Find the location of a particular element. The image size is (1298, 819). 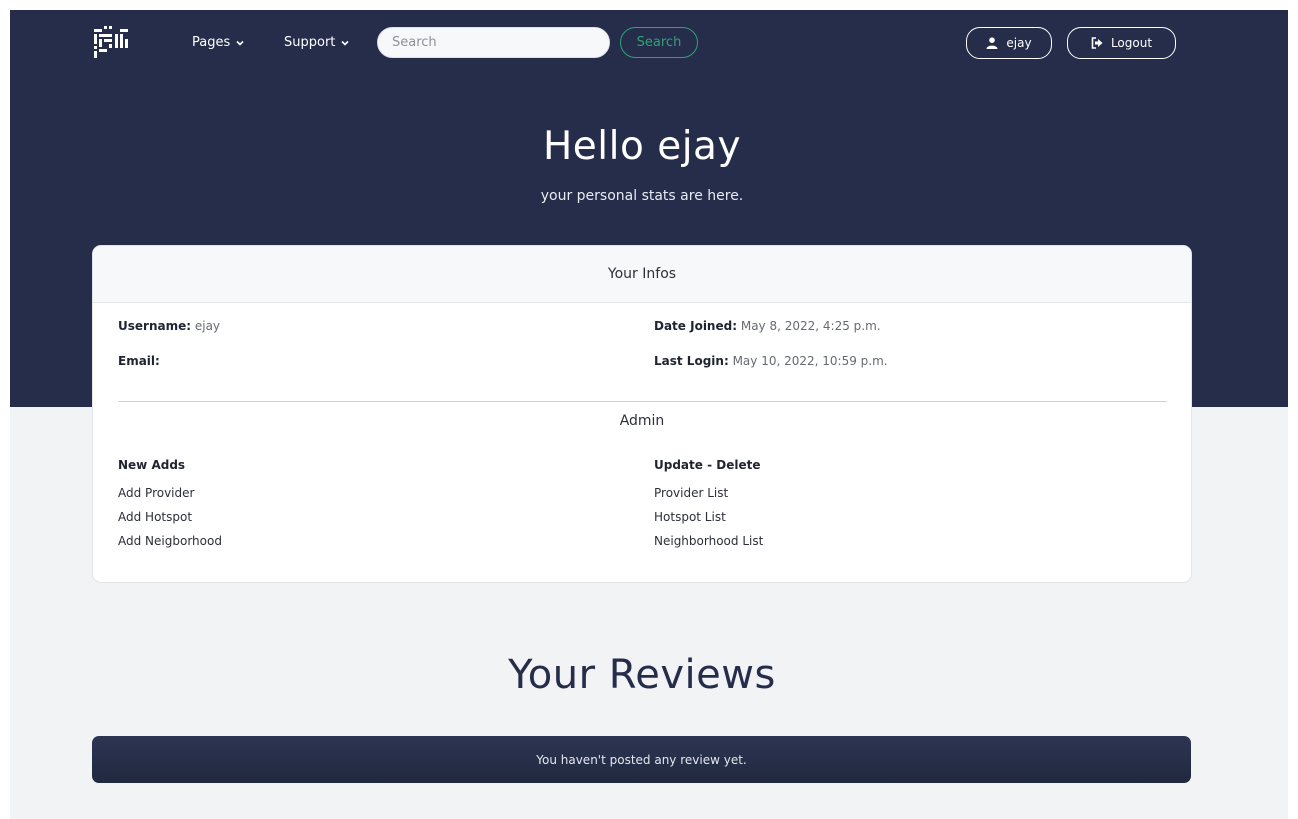

logout-button: Logout is located at coordinates (1121, 43).